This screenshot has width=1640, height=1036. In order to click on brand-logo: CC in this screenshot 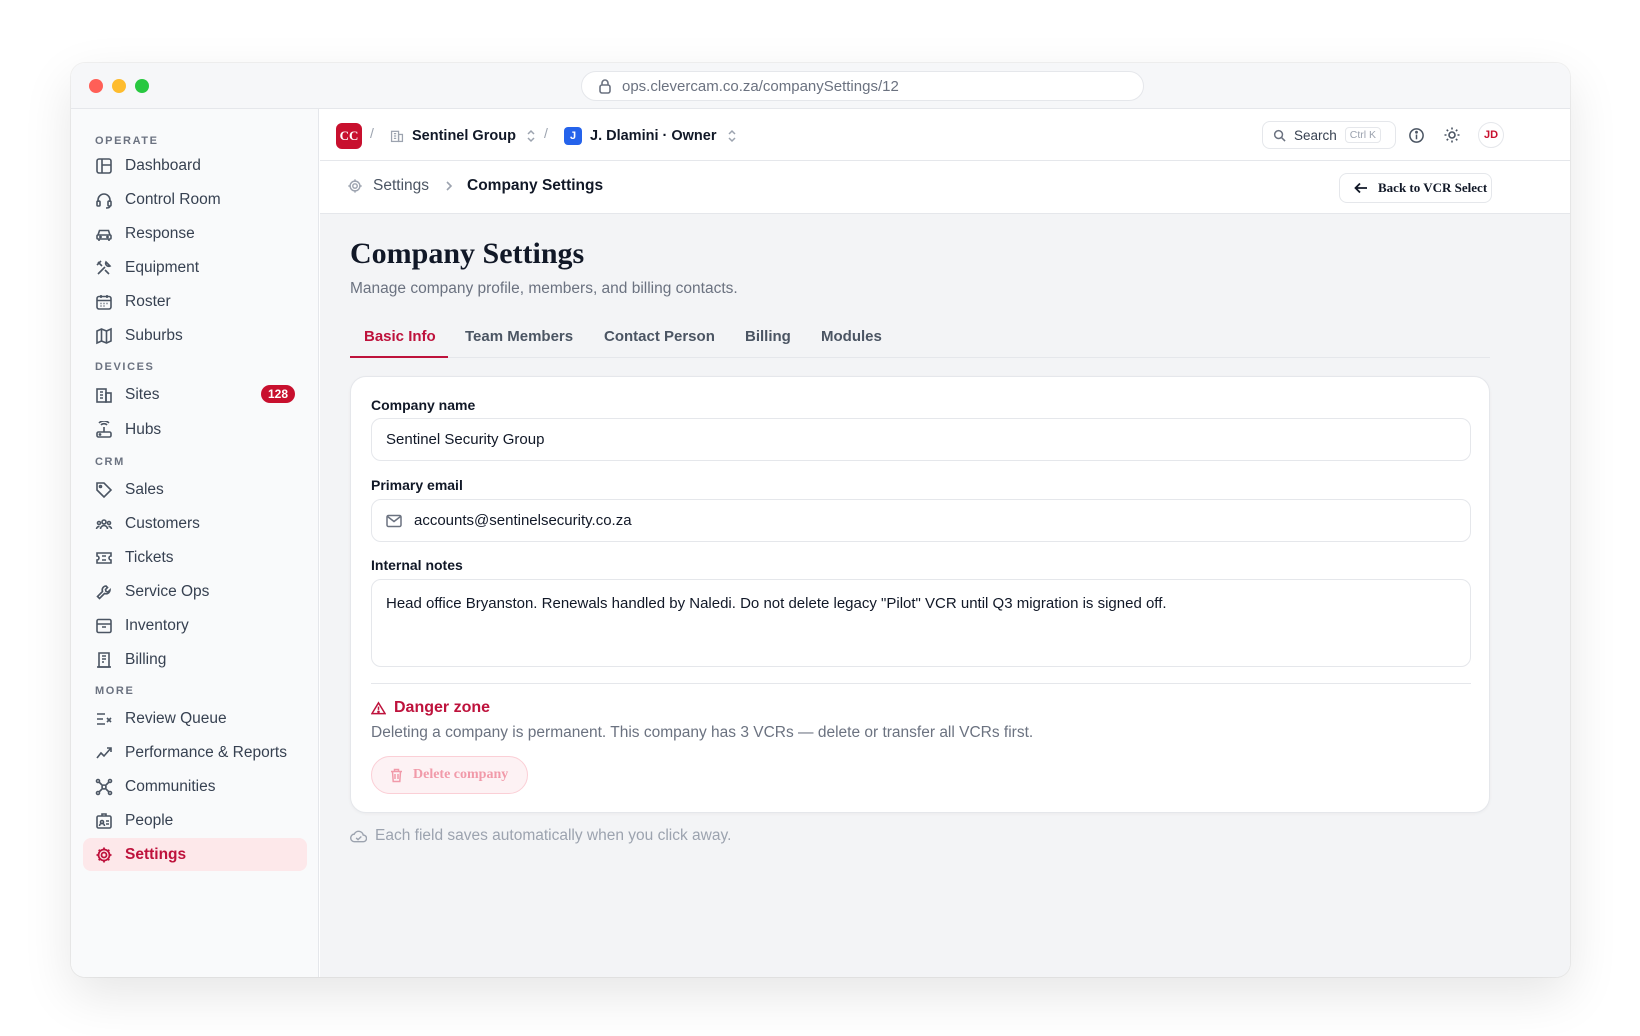, I will do `click(349, 136)`.